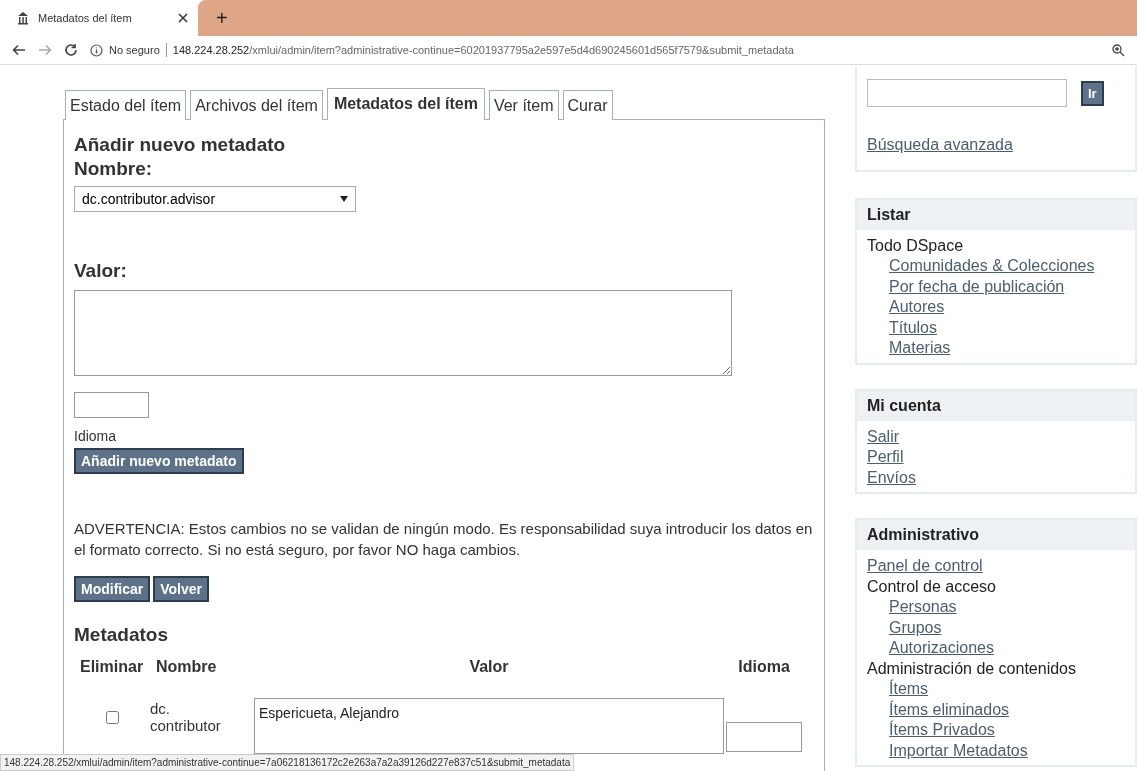 This screenshot has height=771, width=1137. I want to click on url-text: 148.224.28.252/xmlui/admin/item?administrative-continue=60201937795a2e597e5d4d690245601d565f7579&submit_metadata, so click(483, 50).